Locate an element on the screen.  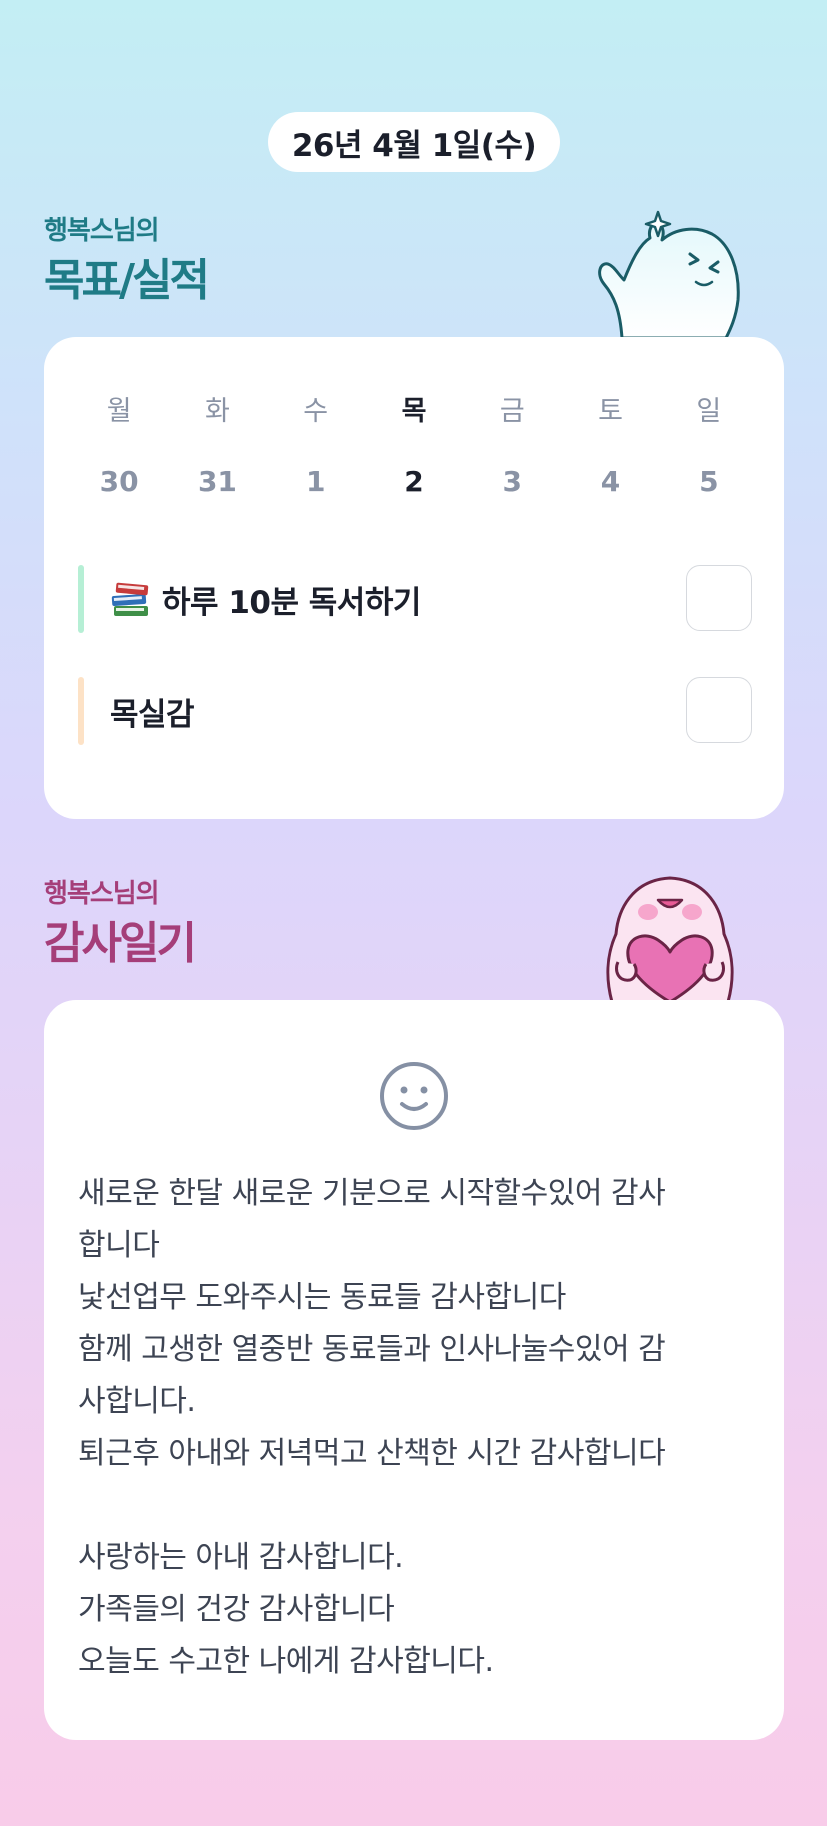
weekday-label: 월 is located at coordinates (119, 411).